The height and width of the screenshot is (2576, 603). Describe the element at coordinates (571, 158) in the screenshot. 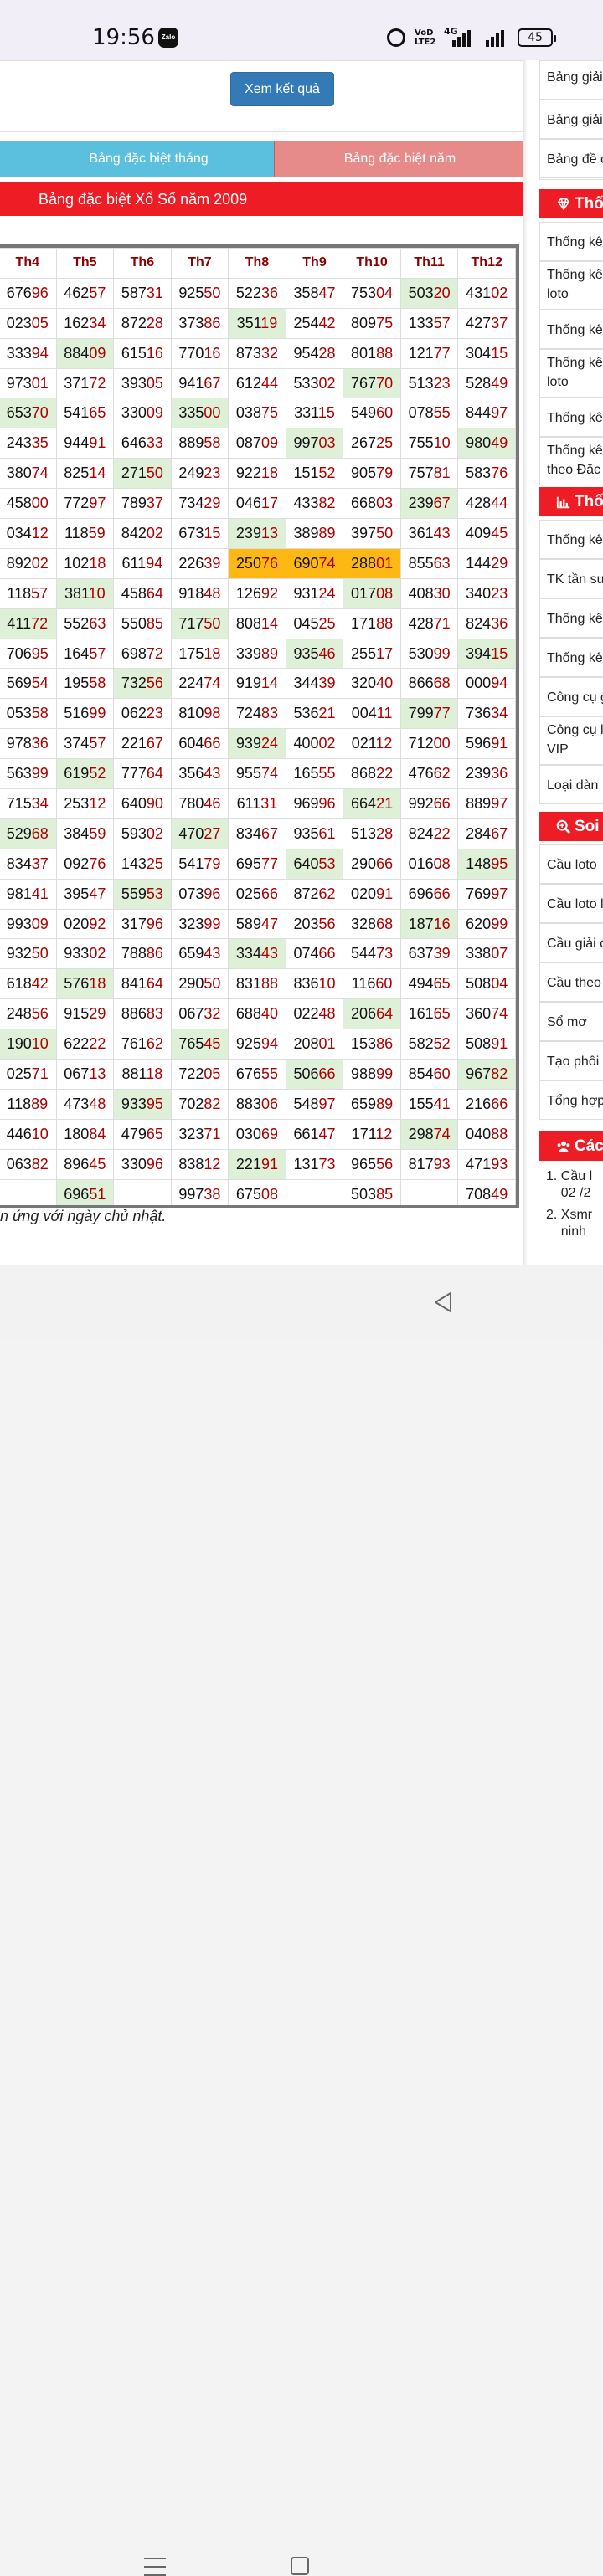

I see `sidebar-item-bang-de: Bảng đề c` at that location.